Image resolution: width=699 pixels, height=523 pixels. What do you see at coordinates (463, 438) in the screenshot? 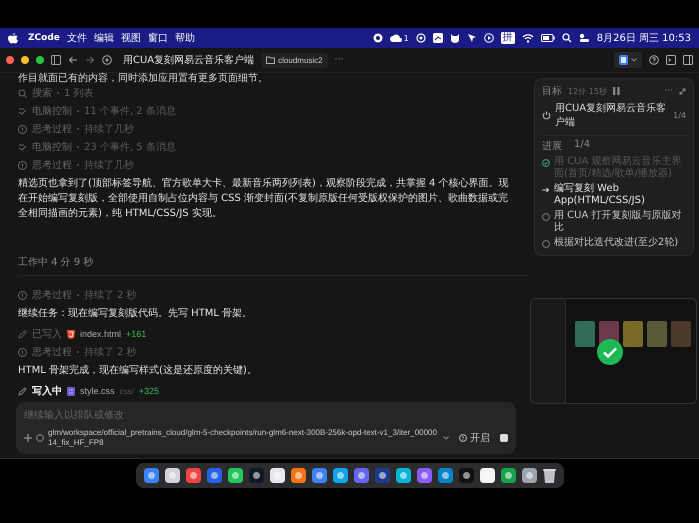
I see `info-icon` at bounding box center [463, 438].